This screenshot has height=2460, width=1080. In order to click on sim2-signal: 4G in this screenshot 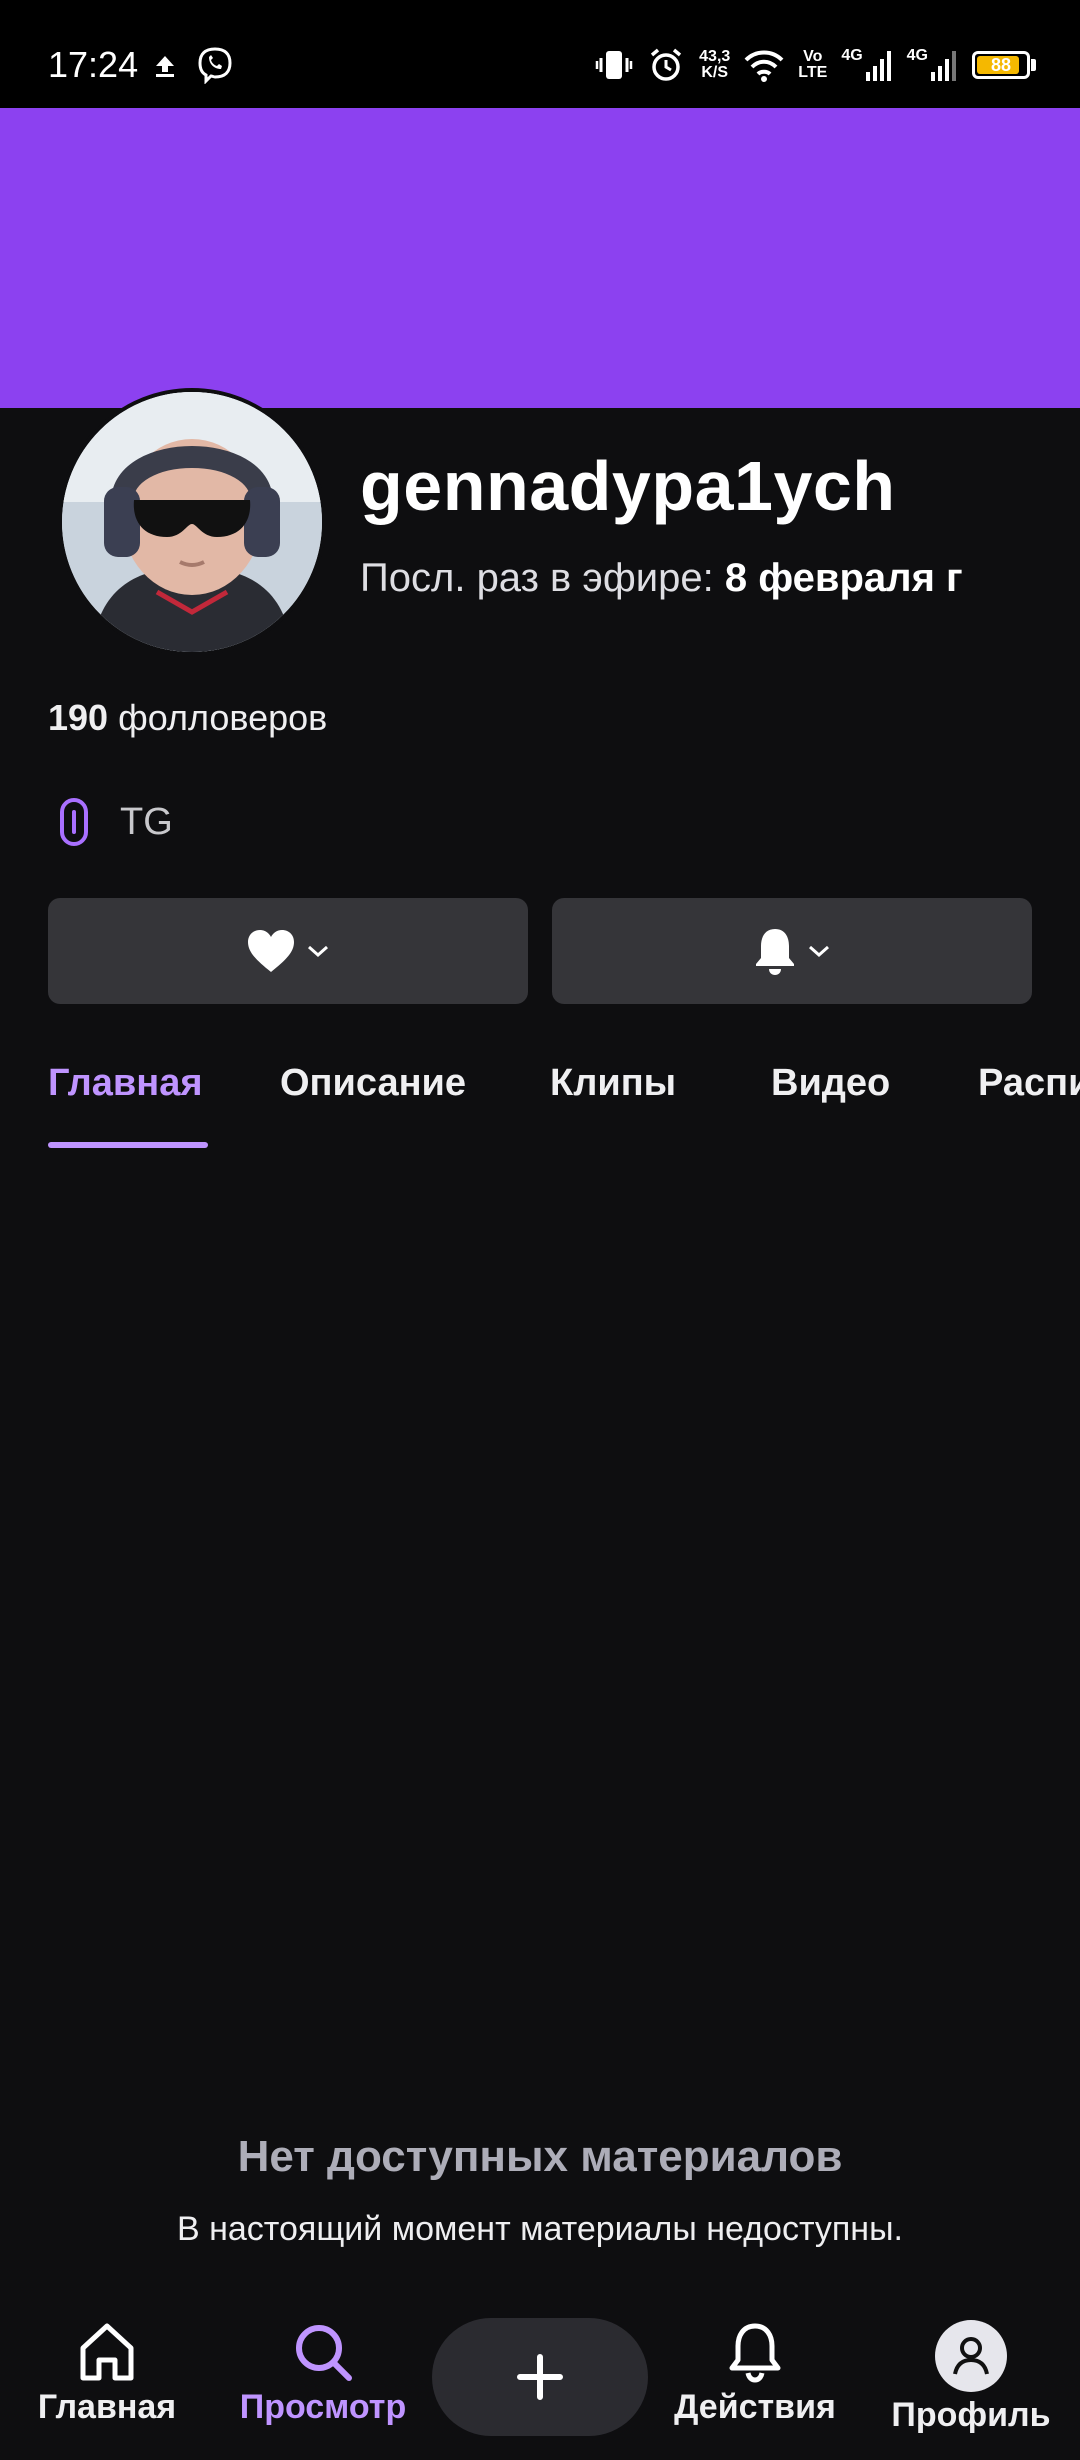, I will do `click(932, 65)`.